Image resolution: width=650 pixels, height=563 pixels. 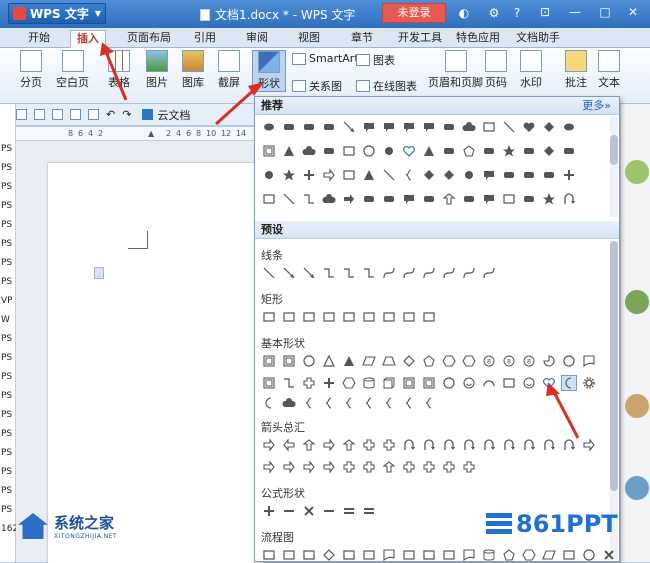 I want to click on watermark-button: 水印, so click(x=531, y=70).